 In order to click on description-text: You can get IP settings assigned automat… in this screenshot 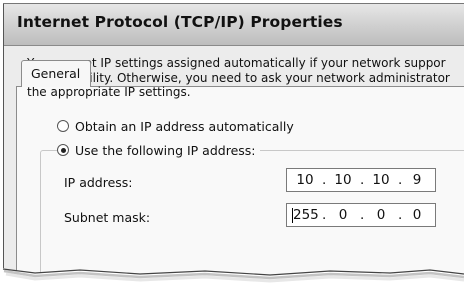, I will do `click(238, 77)`.